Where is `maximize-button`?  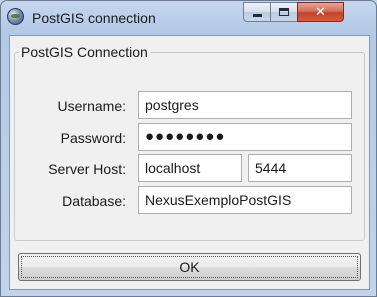 maximize-button is located at coordinates (283, 12).